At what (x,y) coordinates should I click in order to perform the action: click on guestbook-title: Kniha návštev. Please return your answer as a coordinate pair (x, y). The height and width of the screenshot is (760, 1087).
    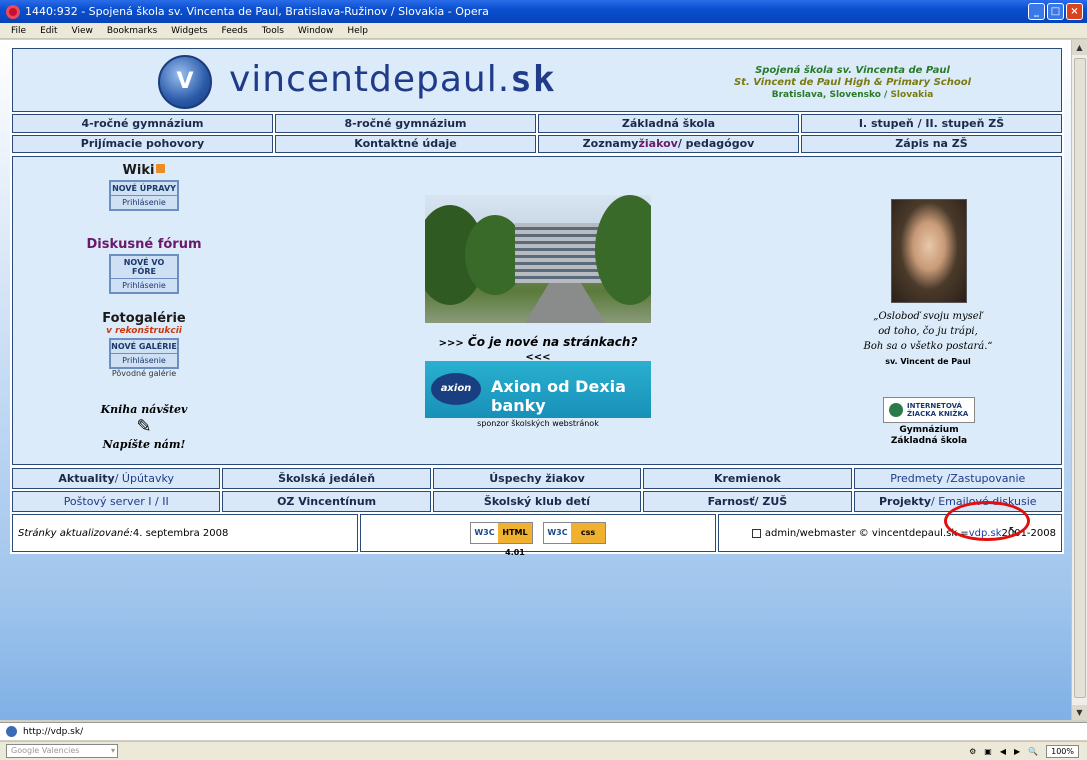
    Looking at the image, I should click on (144, 409).